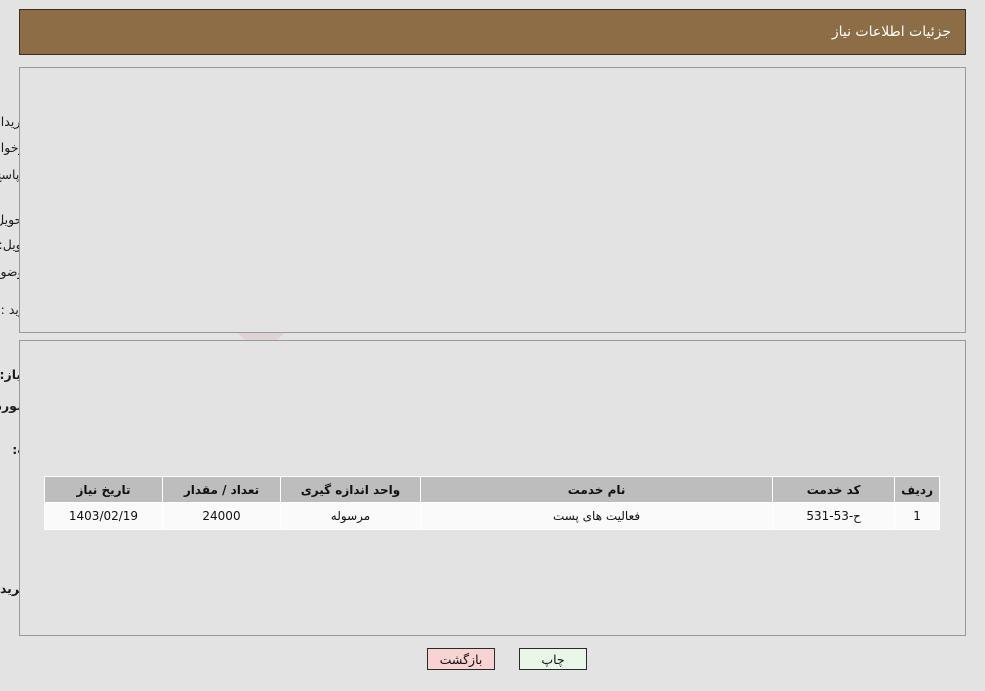 This screenshot has width=985, height=691. What do you see at coordinates (351, 489) in the screenshot?
I see `th-unit: واحد اندازه گیری` at bounding box center [351, 489].